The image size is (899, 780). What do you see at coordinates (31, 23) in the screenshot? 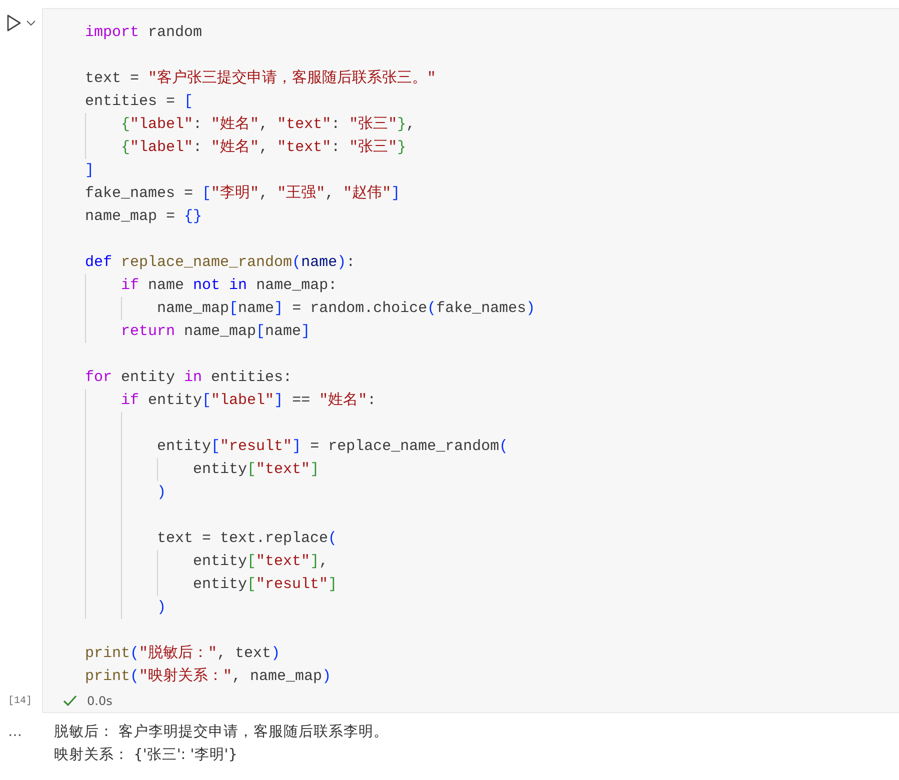
I see `chevron-down-icon` at bounding box center [31, 23].